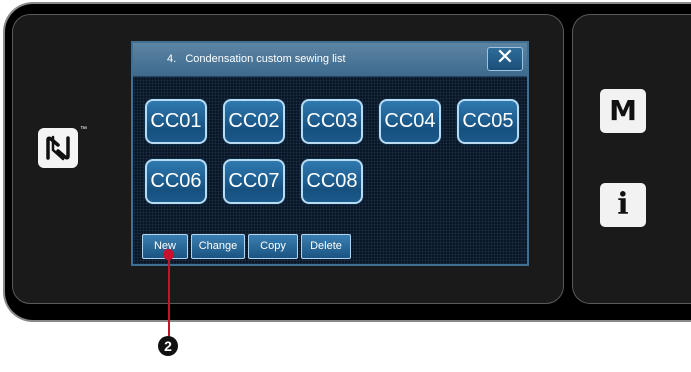  I want to click on dialog-titlebar: 4. Condensation custom sewing list ✕, so click(330, 60).